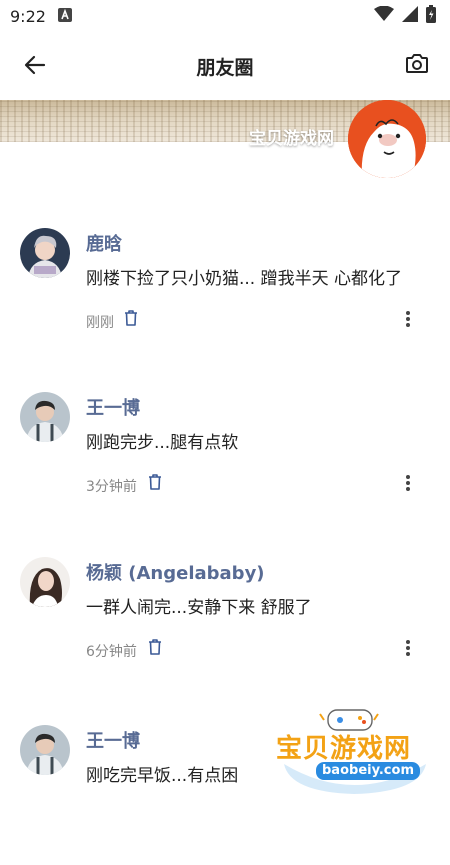 The height and width of the screenshot is (865, 450). I want to click on a-letter-icon, so click(64, 16).